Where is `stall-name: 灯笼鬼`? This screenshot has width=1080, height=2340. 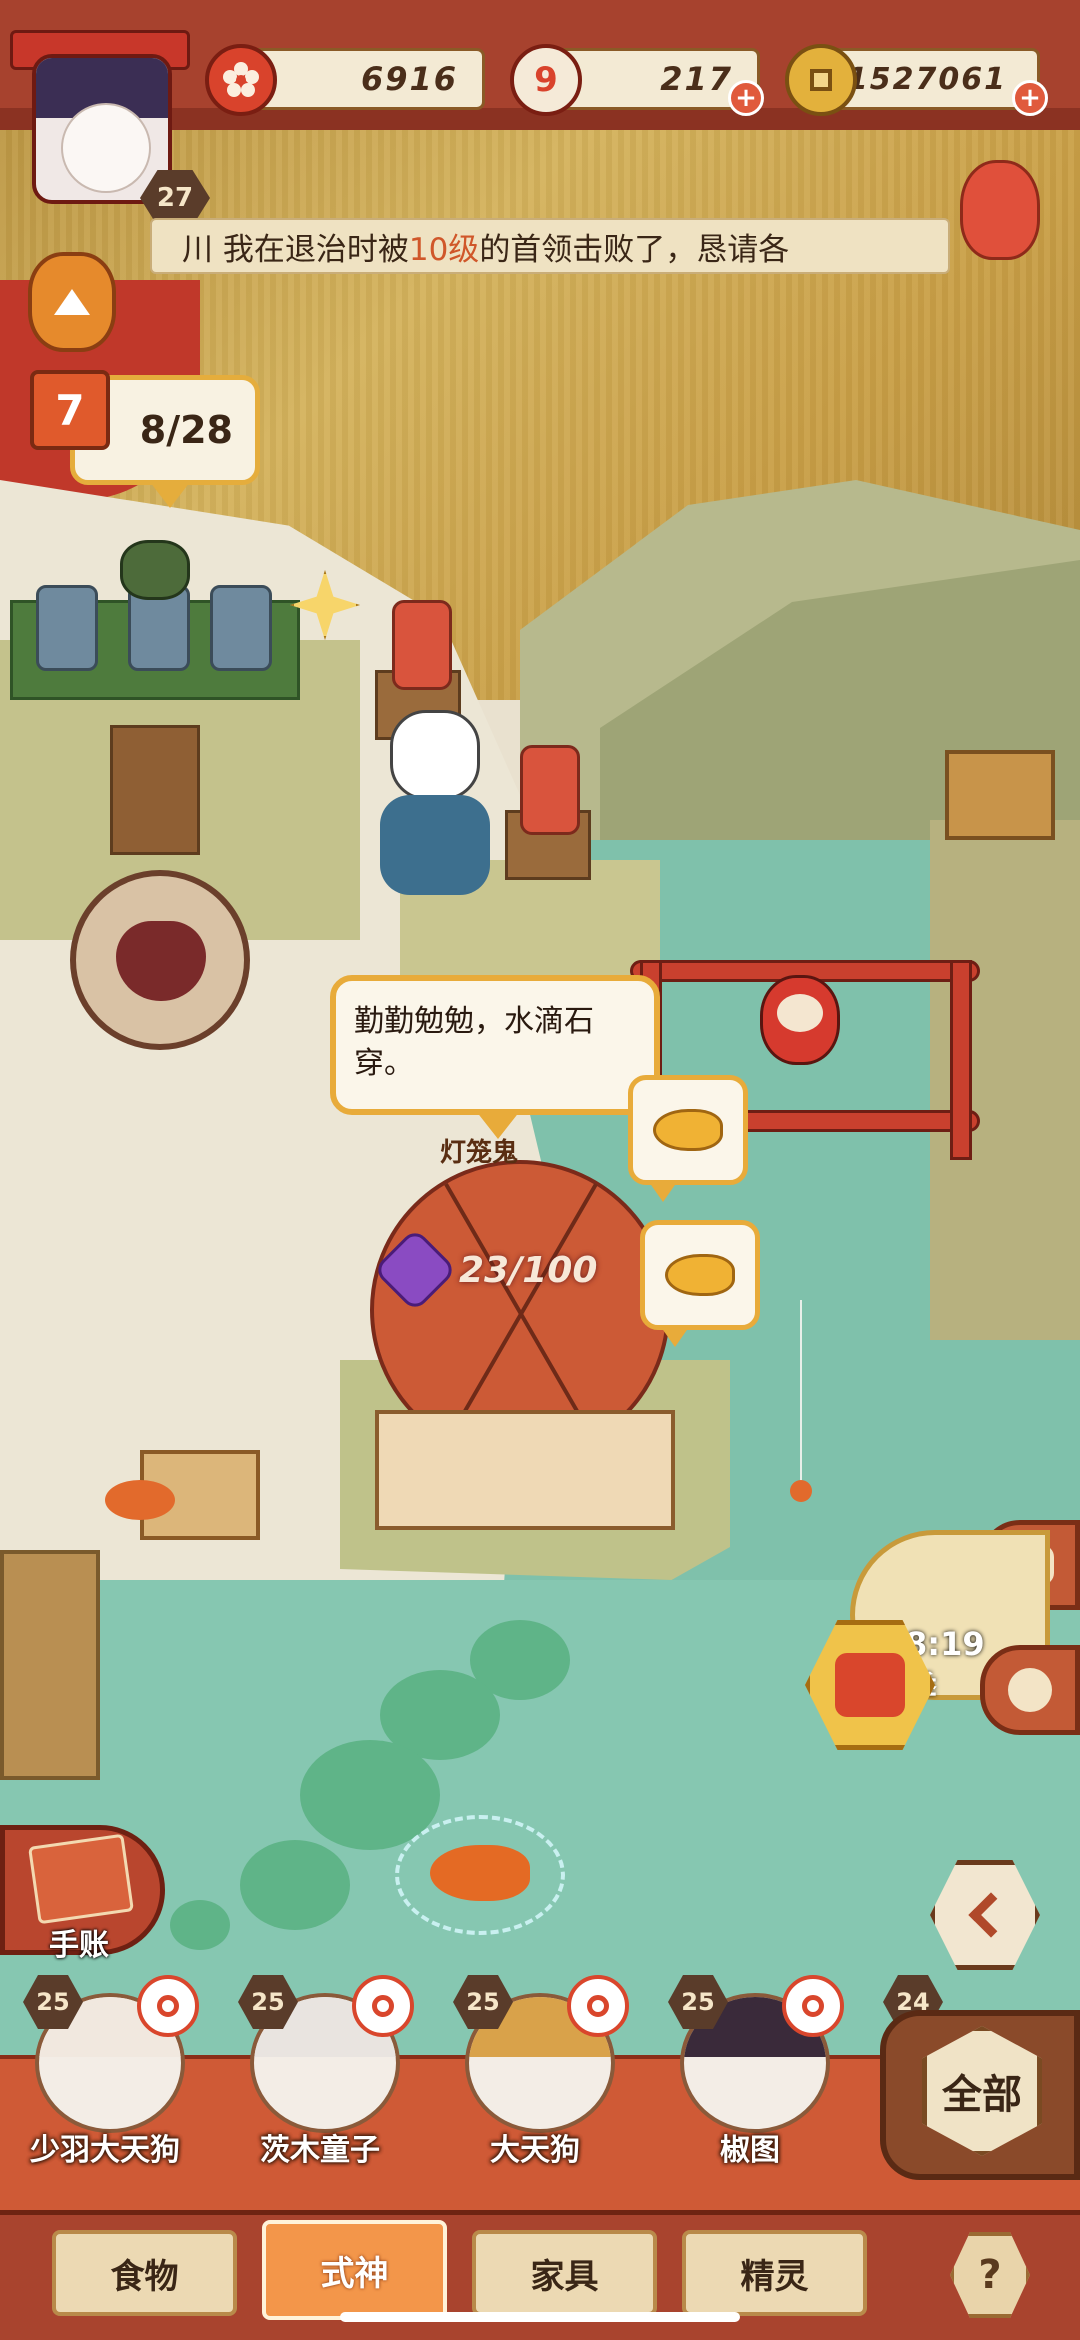 stall-name: 灯笼鬼 is located at coordinates (479, 1153).